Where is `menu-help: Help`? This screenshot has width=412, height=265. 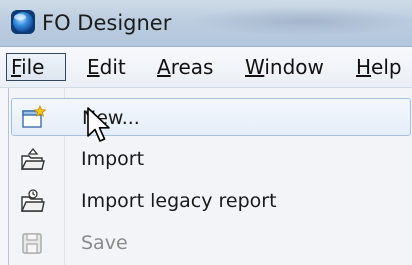
menu-help: Help is located at coordinates (379, 67).